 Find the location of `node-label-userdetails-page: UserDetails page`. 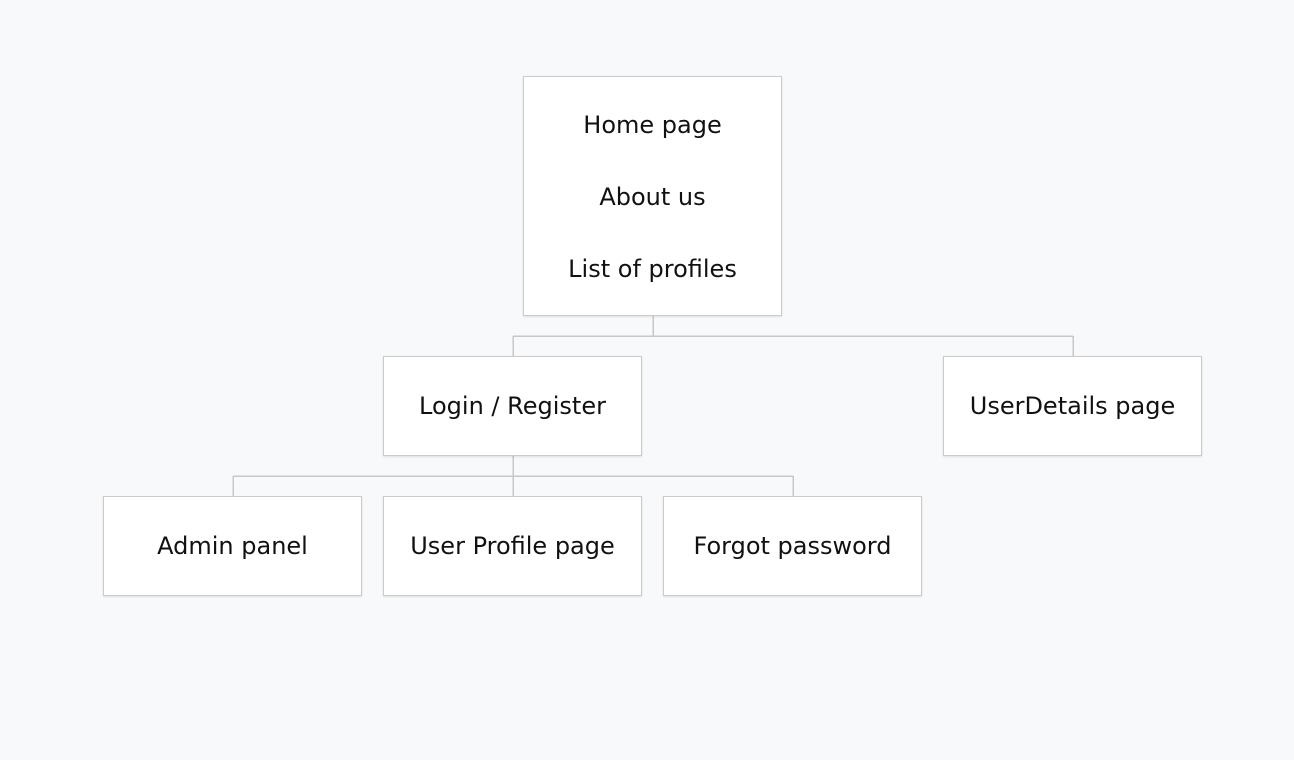

node-label-userdetails-page: UserDetails page is located at coordinates (1072, 406).